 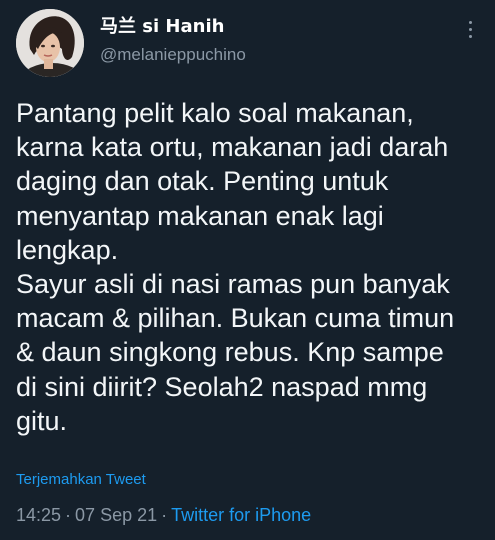 What do you see at coordinates (81, 480) in the screenshot?
I see `translate-tweet-link: Terjemahkan Tweet` at bounding box center [81, 480].